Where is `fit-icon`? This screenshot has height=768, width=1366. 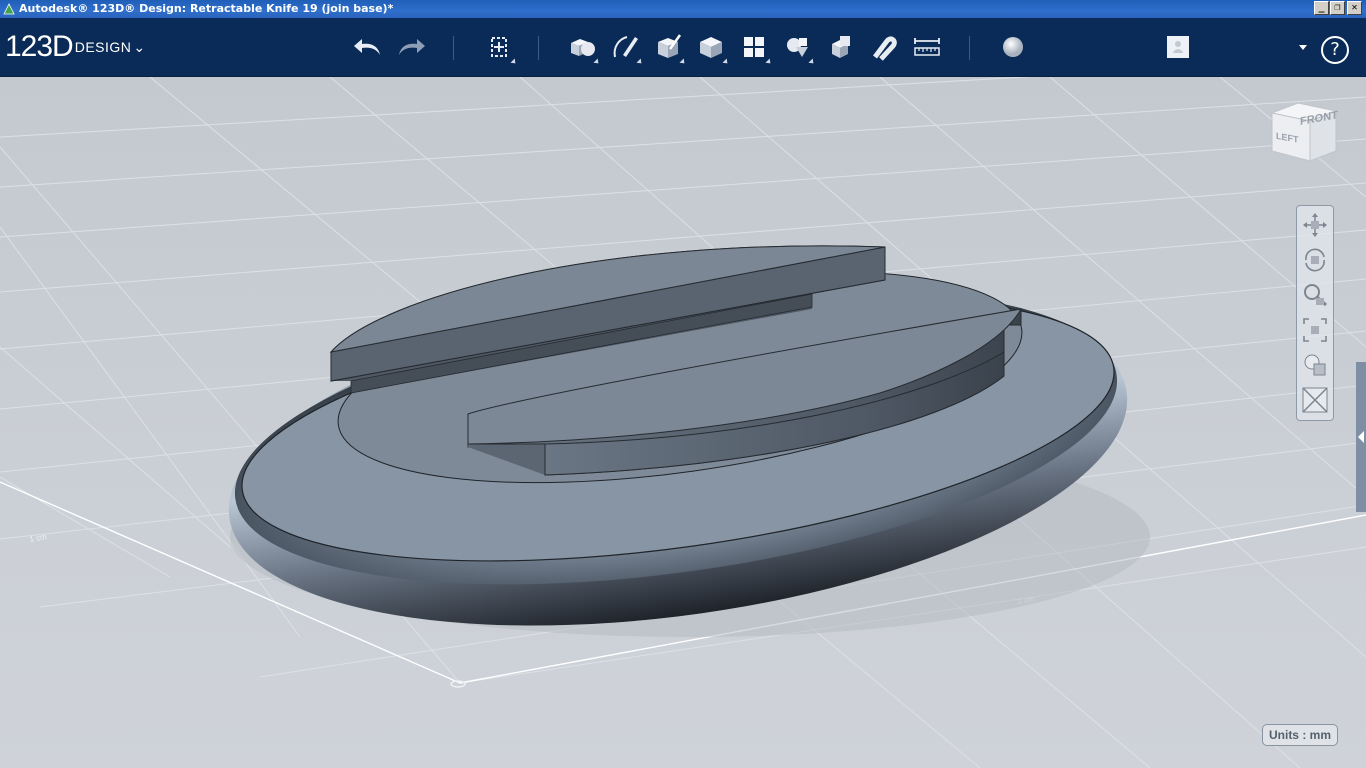 fit-icon is located at coordinates (1315, 330).